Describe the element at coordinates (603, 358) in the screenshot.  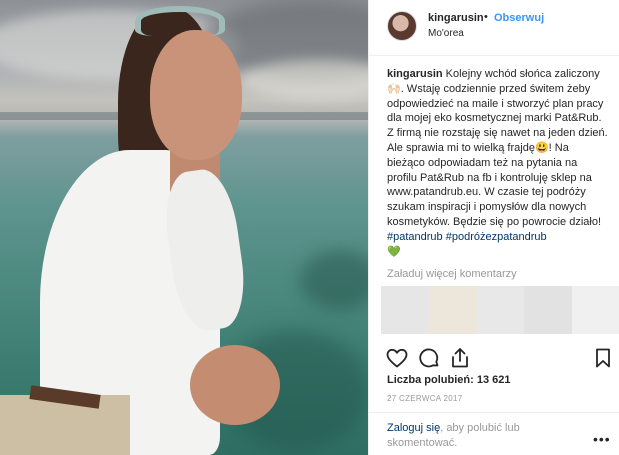
I see `bookmark-icon` at that location.